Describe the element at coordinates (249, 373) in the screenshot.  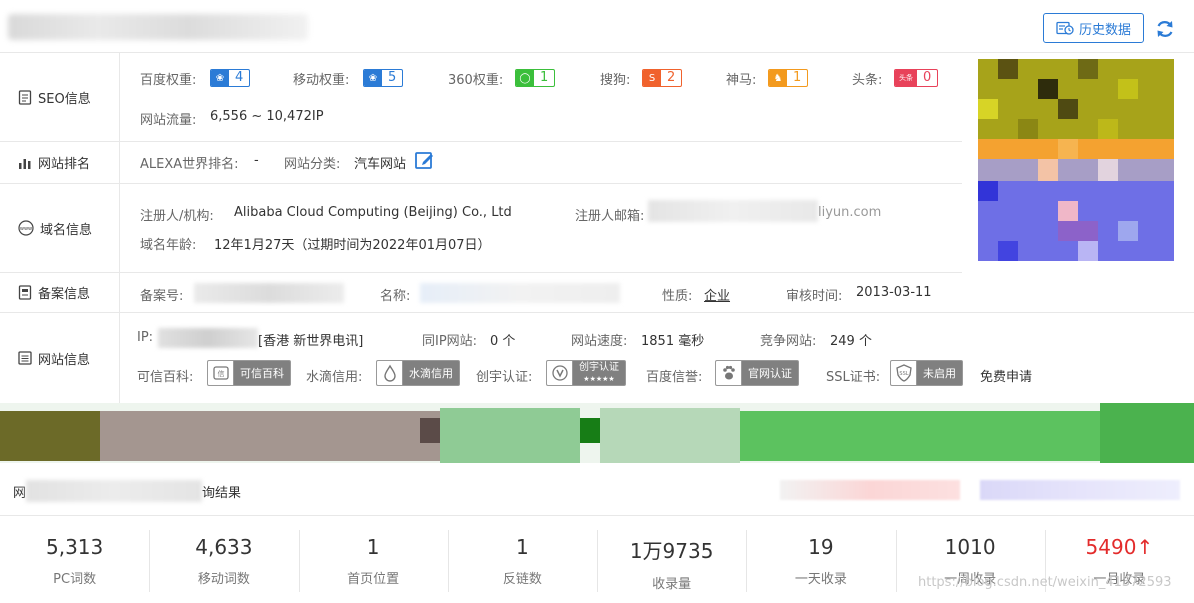
I see `kexin-badge: 信 可信百科` at that location.